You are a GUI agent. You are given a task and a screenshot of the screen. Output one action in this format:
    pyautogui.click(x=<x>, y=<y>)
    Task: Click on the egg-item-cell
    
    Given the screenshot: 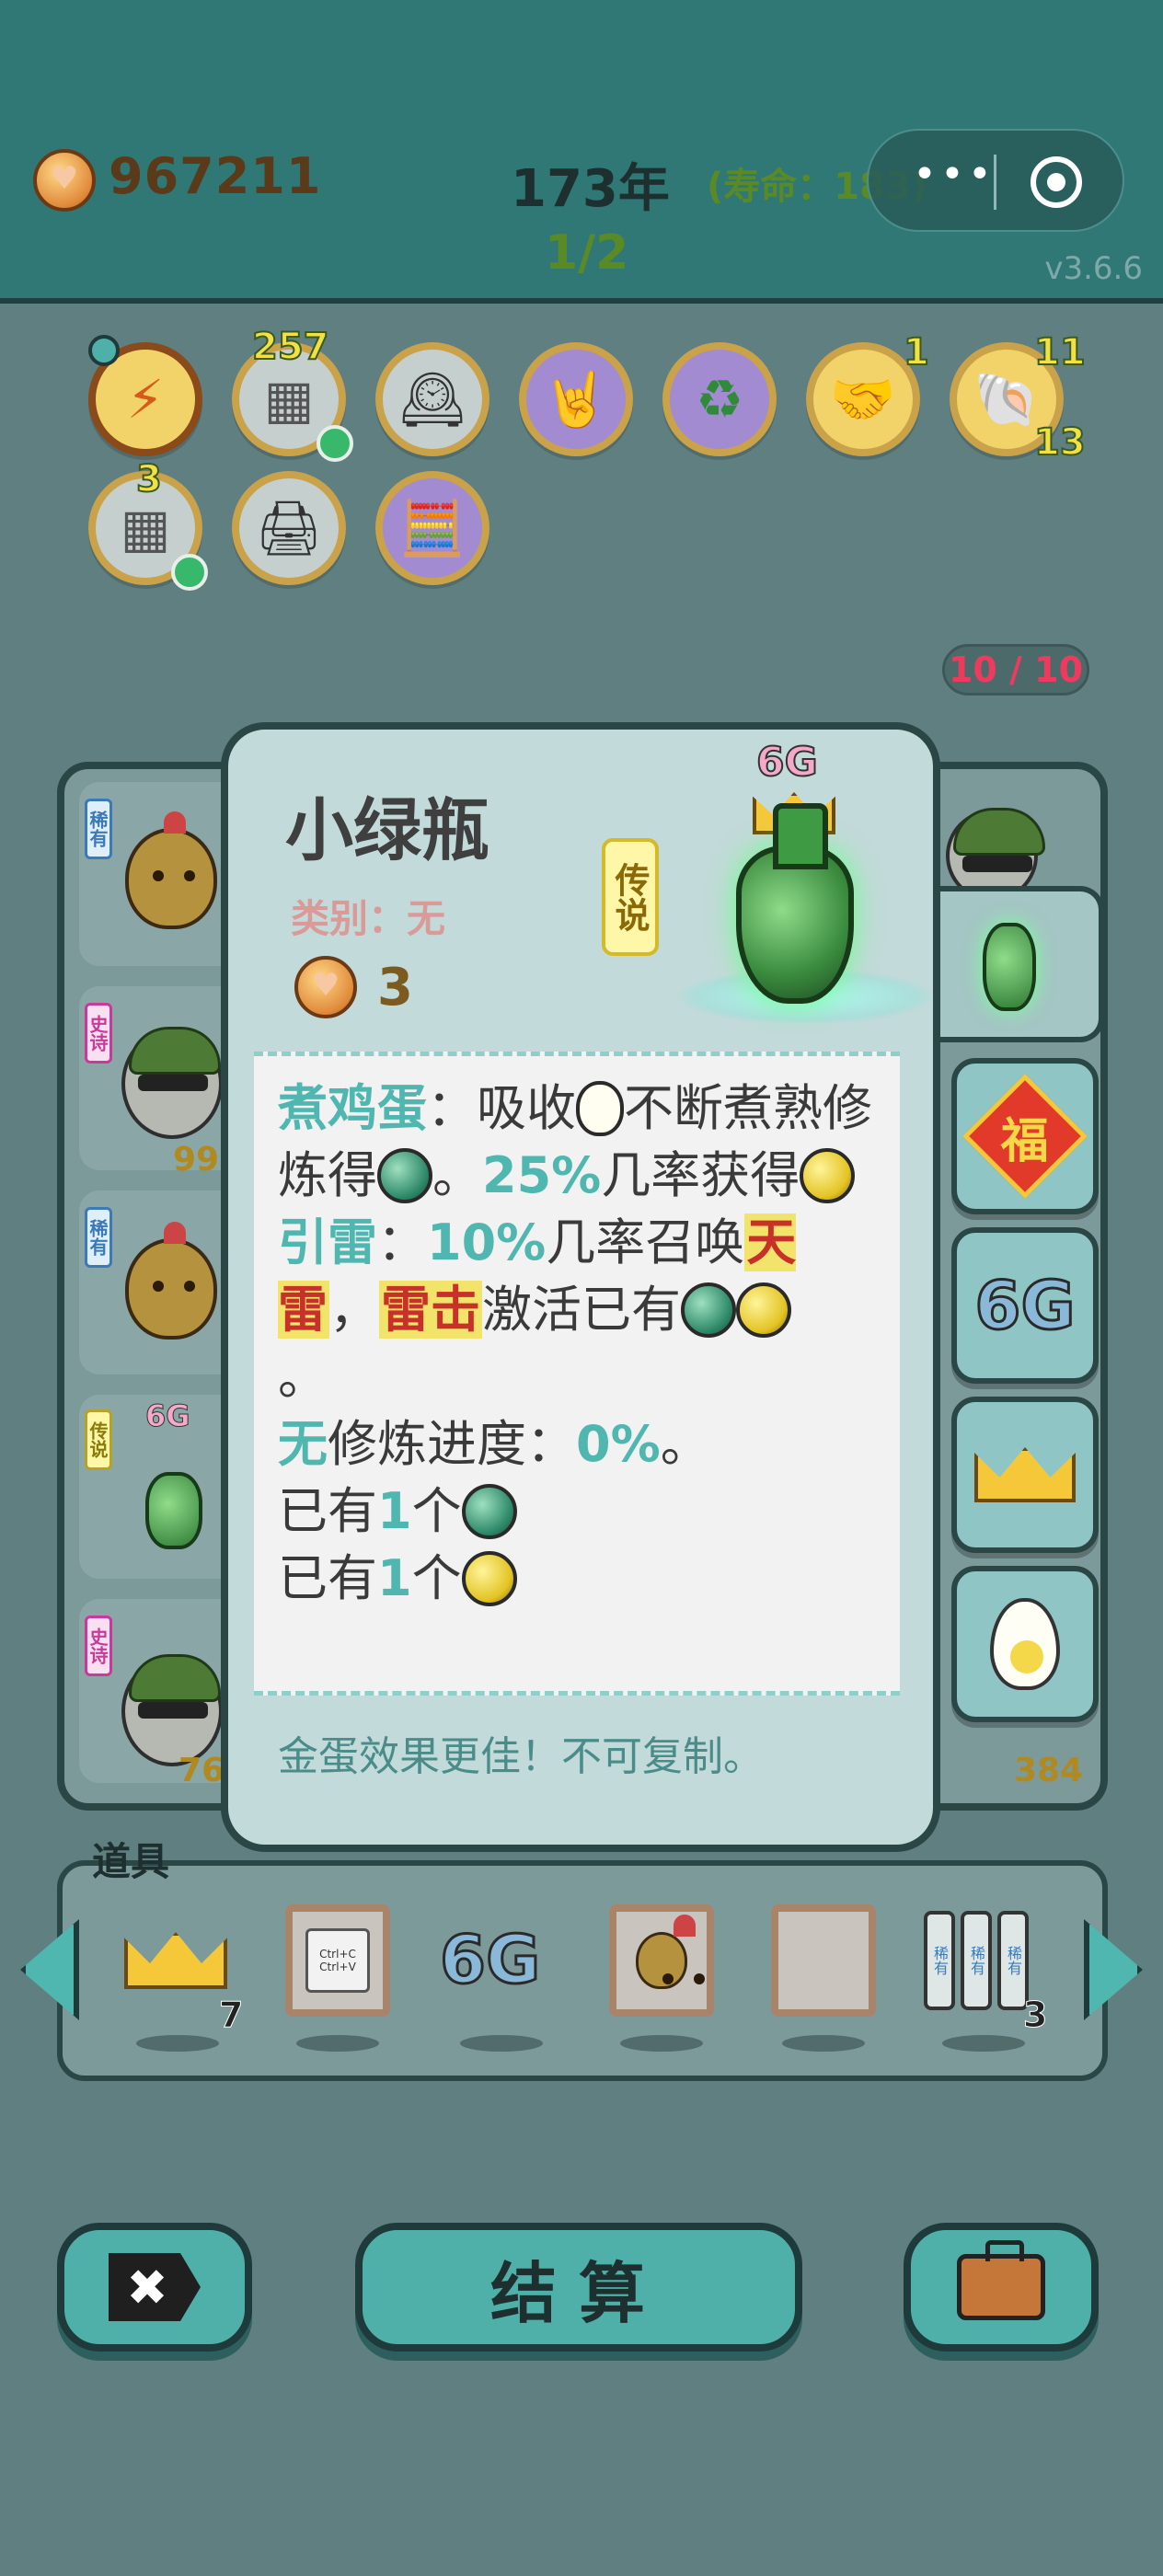 What is the action you would take?
    pyautogui.click(x=1025, y=1644)
    